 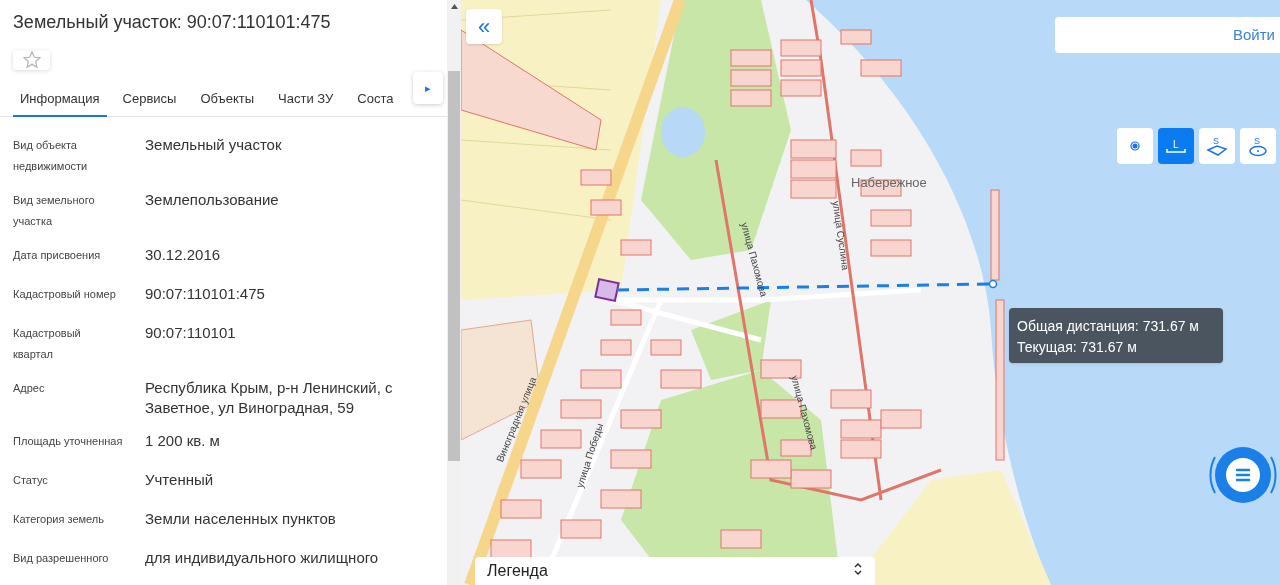 What do you see at coordinates (227, 99) in the screenshot?
I see `tab: Объекты` at bounding box center [227, 99].